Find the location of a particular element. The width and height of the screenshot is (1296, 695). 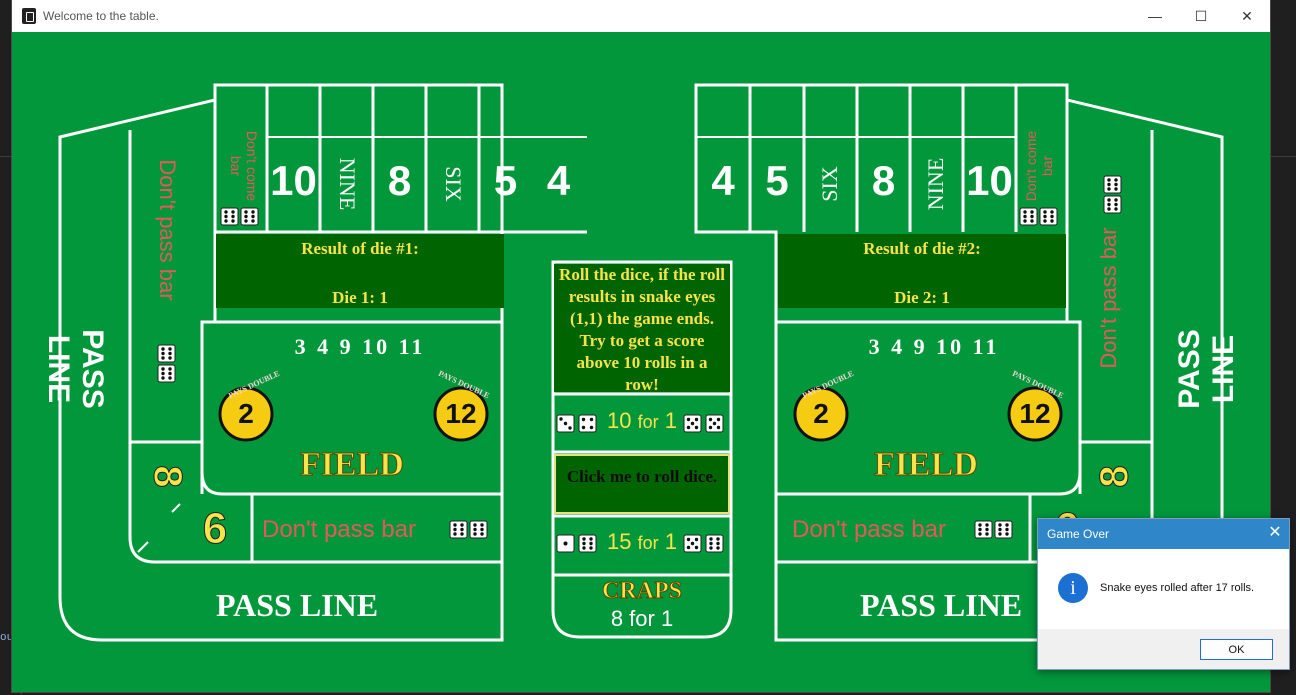

pass-line-side-right: PASS LINE is located at coordinates (1206, 369).